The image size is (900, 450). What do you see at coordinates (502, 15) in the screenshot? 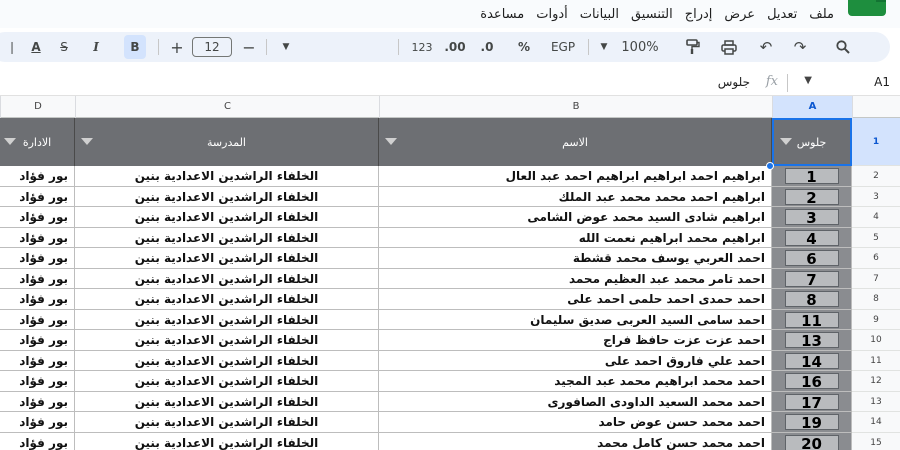
I see `menu-help: مساعدة` at bounding box center [502, 15].